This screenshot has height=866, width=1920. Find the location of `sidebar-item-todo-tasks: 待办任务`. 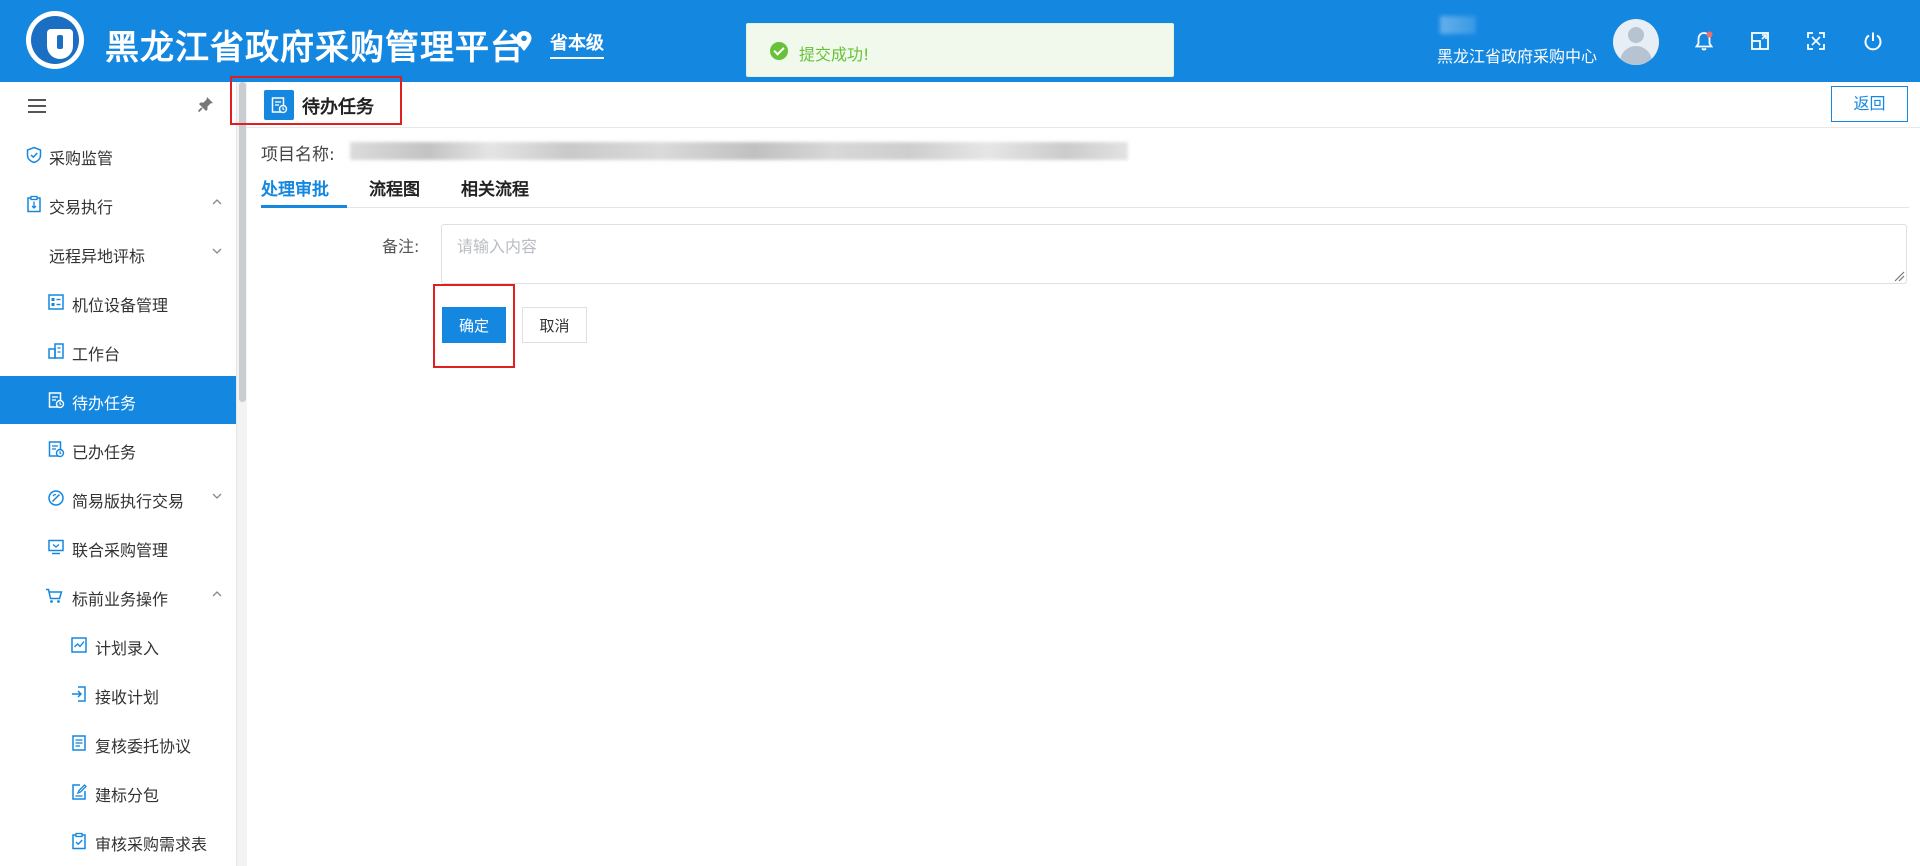

sidebar-item-todo-tasks: 待办任务 is located at coordinates (118, 400).